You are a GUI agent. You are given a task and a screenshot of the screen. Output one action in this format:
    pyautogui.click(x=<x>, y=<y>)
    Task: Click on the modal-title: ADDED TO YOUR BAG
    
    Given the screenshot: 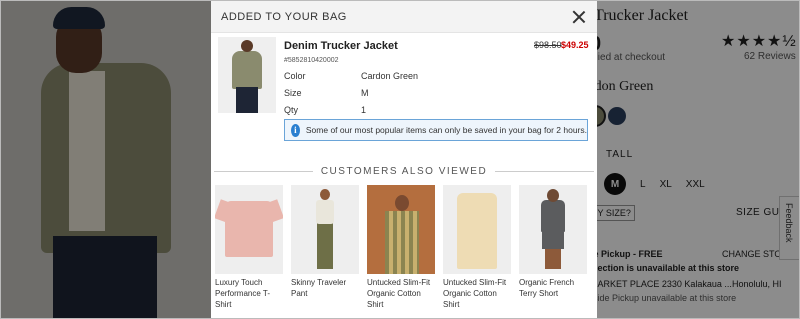 What is the action you would take?
    pyautogui.click(x=284, y=16)
    